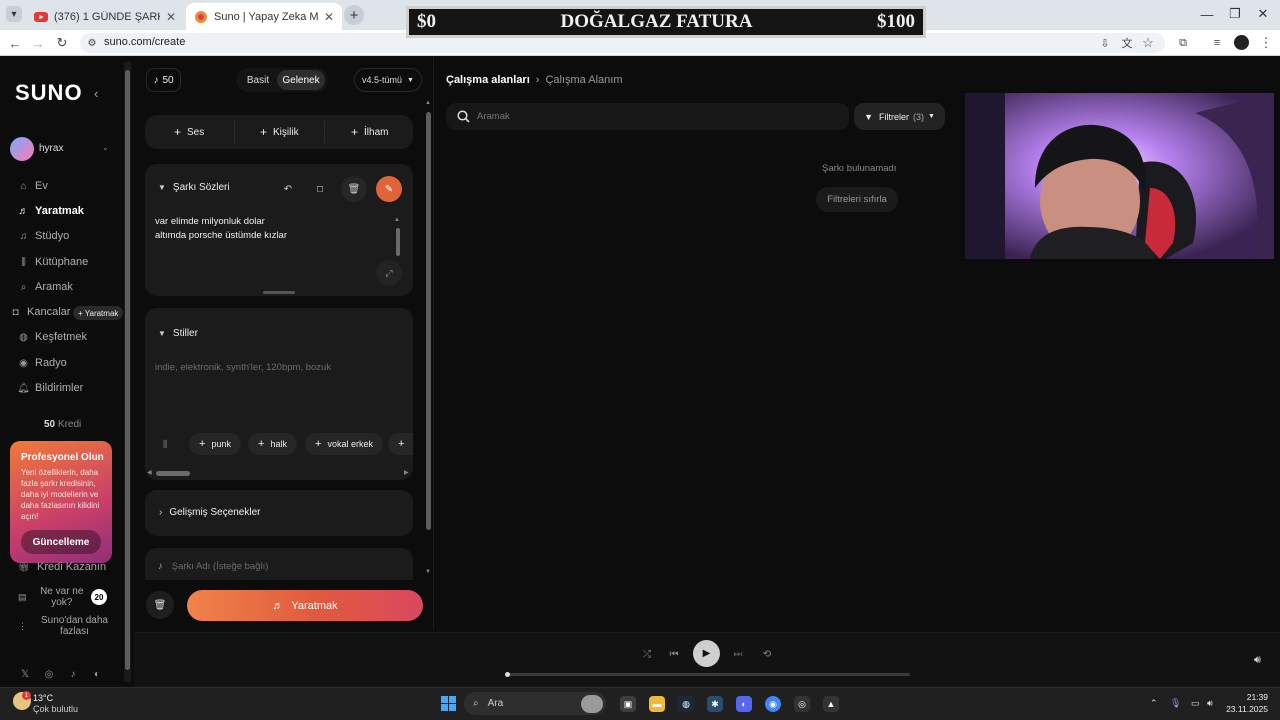  Describe the element at coordinates (744, 704) in the screenshot. I see `discord-app-icon: ◐` at that location.